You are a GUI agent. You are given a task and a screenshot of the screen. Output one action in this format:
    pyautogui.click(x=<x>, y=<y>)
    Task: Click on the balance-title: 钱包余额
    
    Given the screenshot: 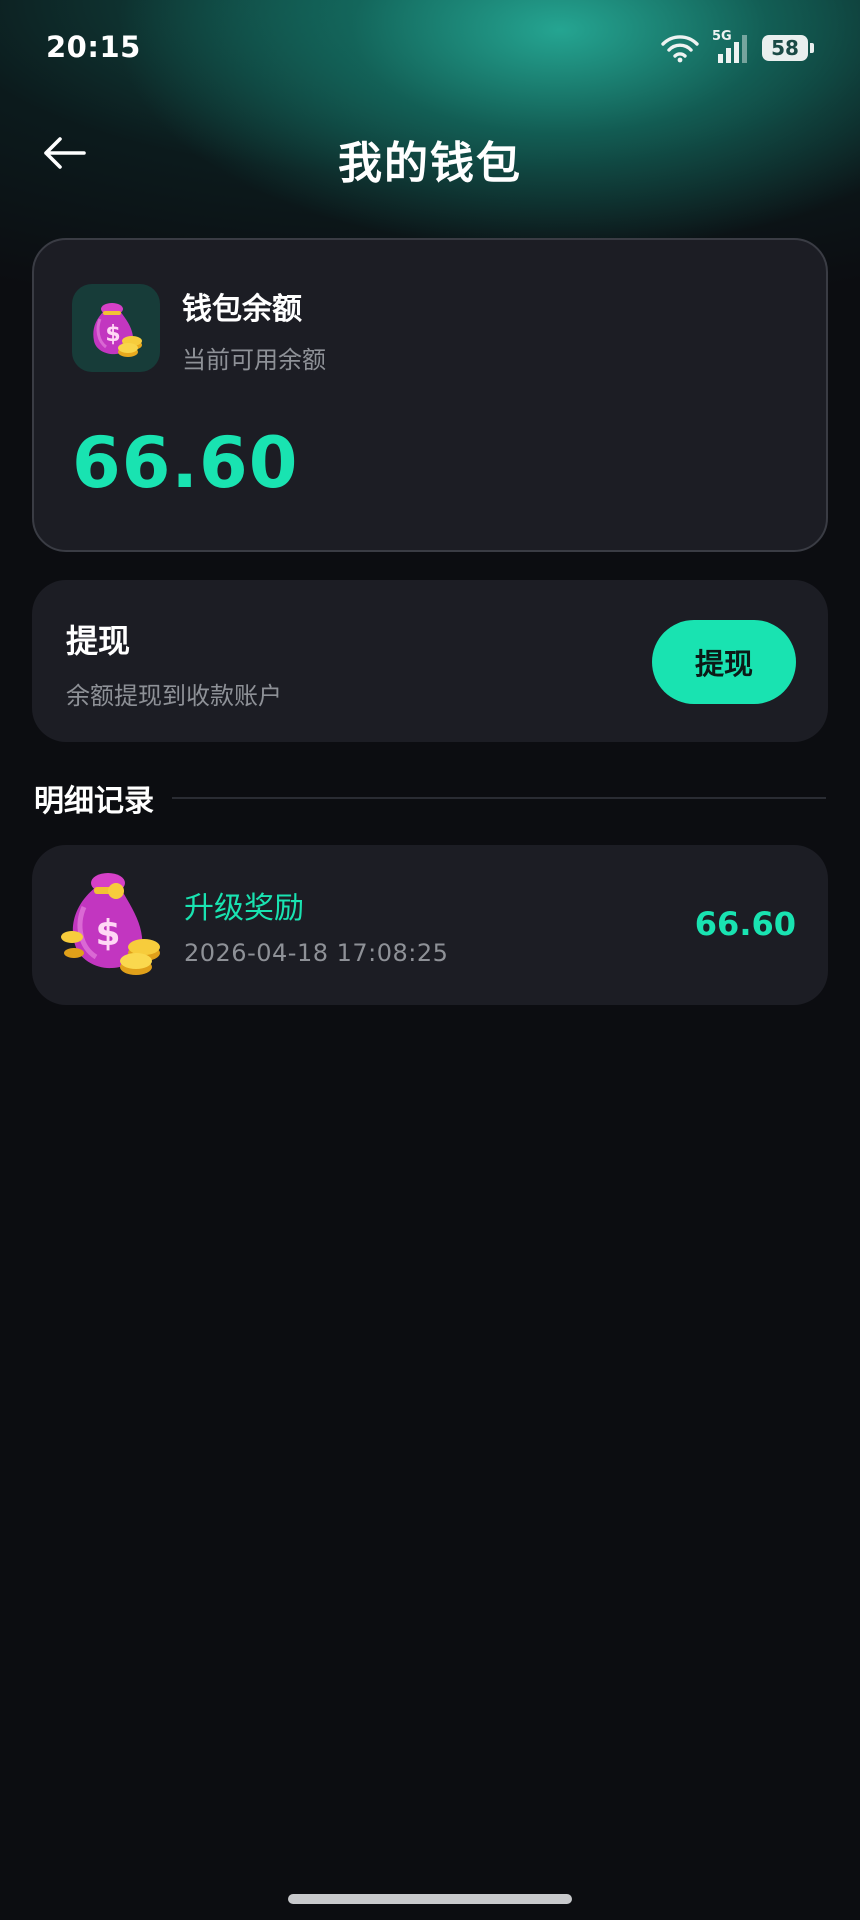 What is the action you would take?
    pyautogui.click(x=242, y=309)
    